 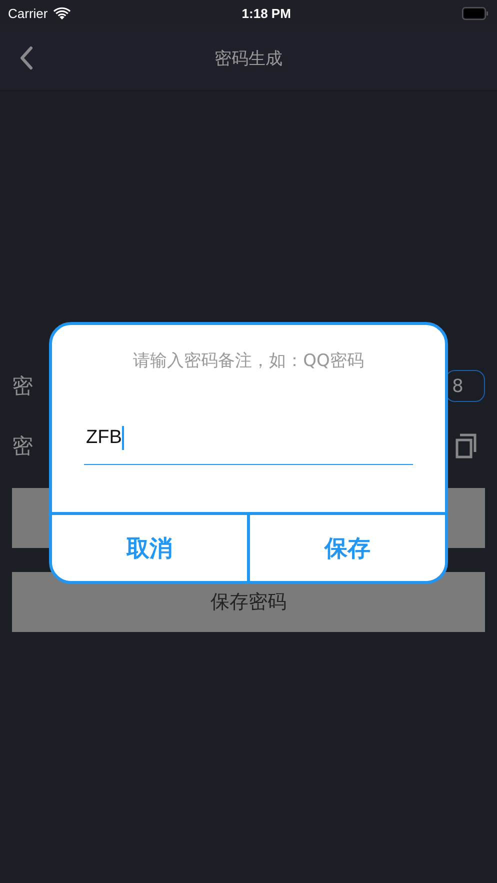 I want to click on status-time: 1:18 PM, so click(x=266, y=13).